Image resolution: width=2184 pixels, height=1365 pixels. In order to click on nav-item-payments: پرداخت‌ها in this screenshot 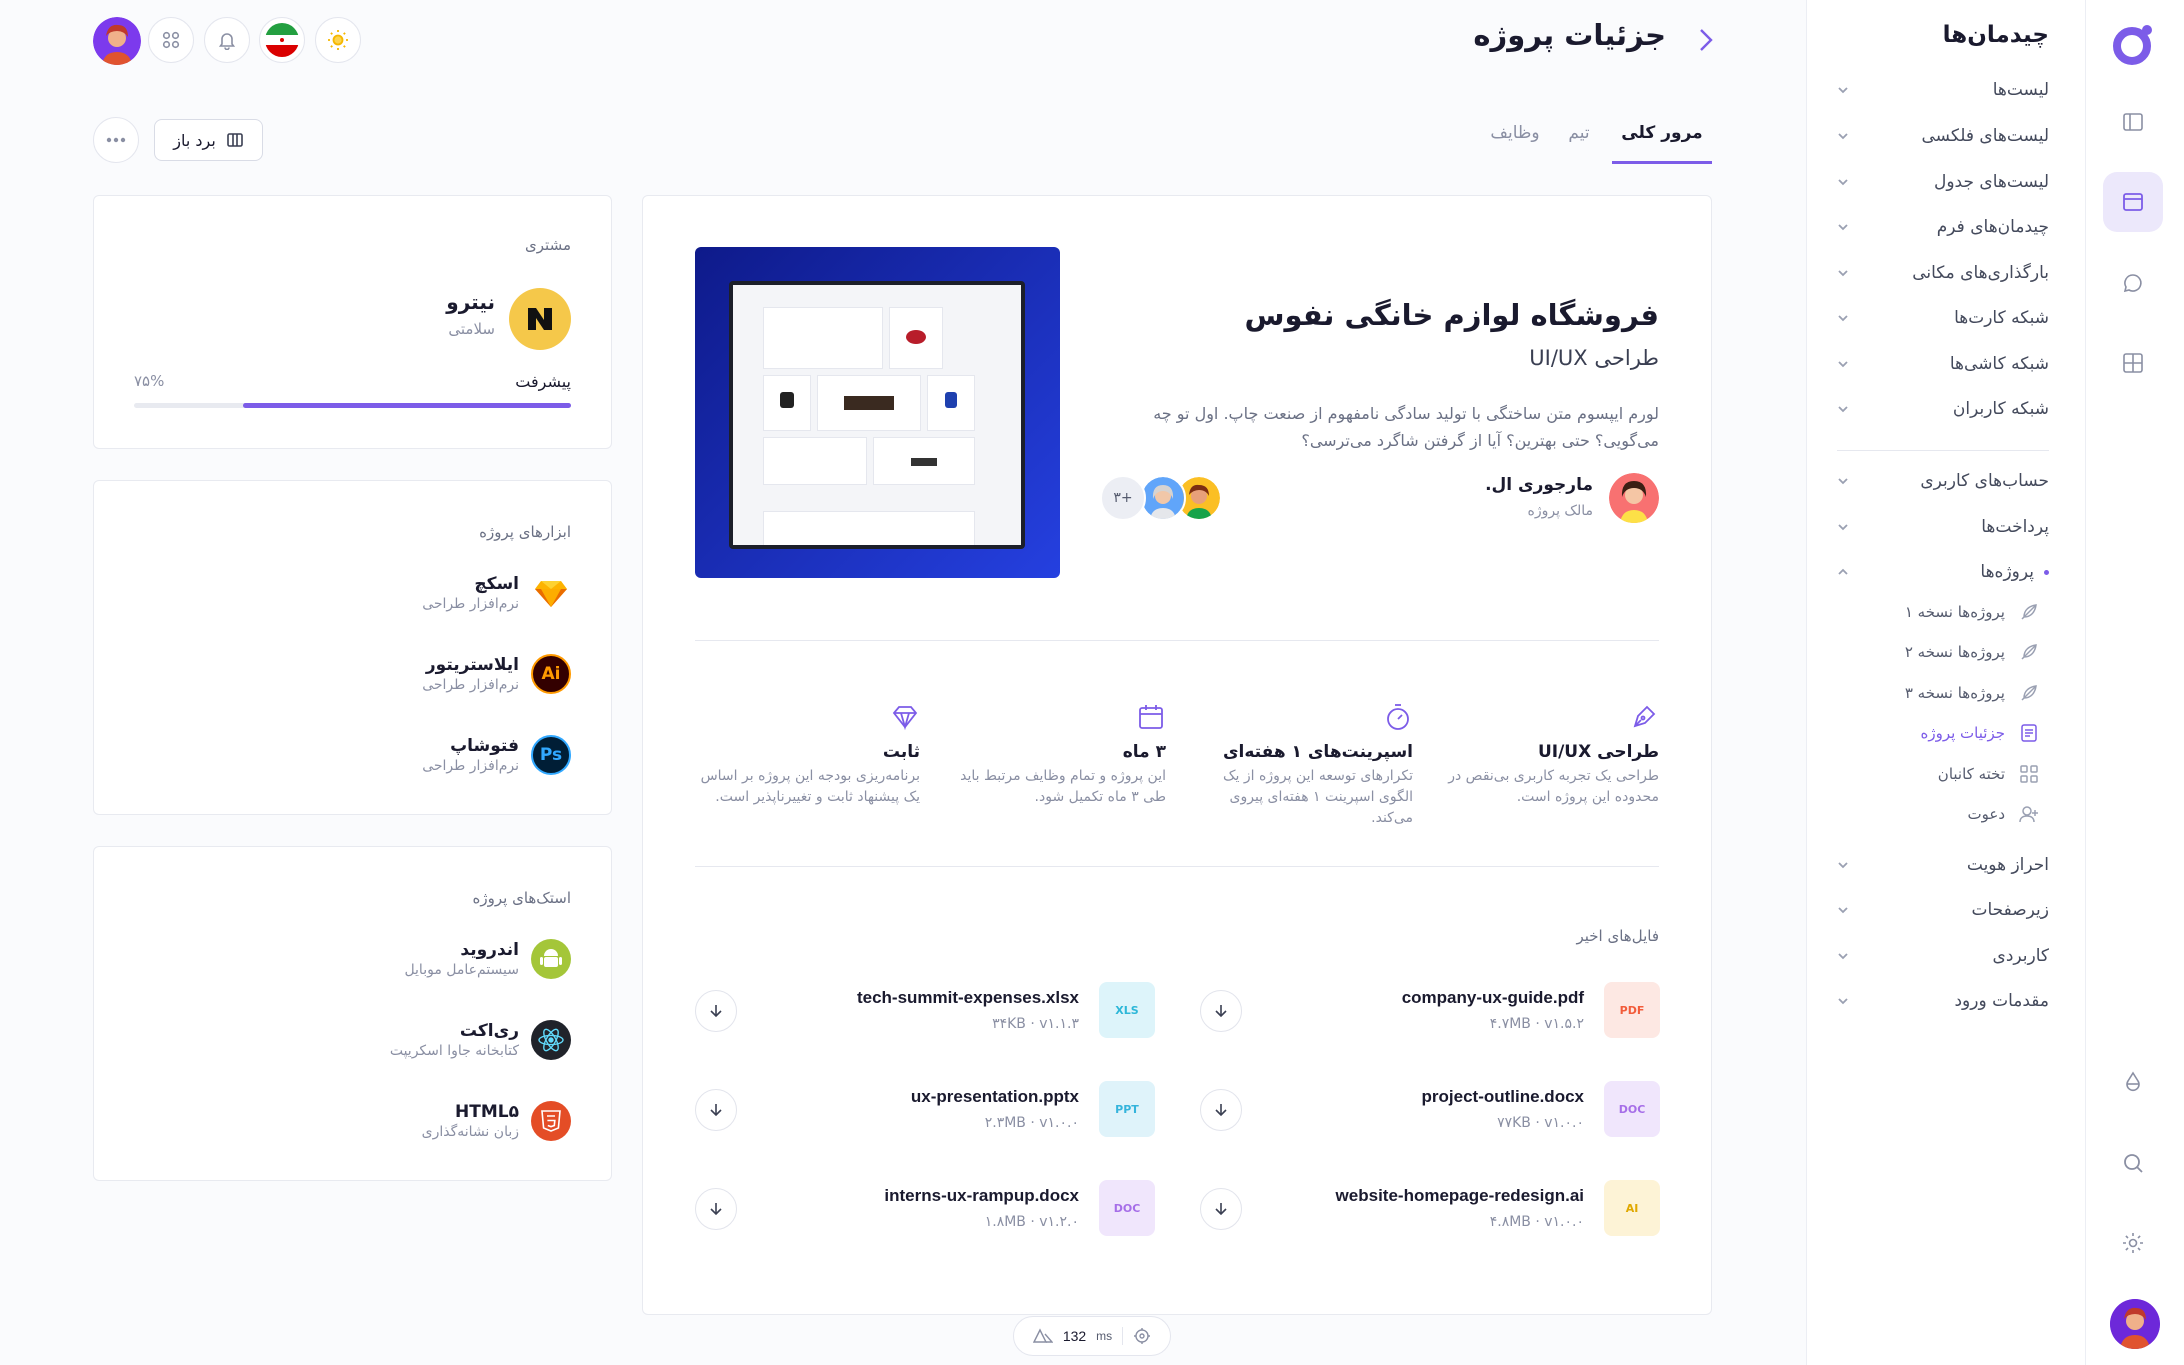, I will do `click(1942, 527)`.